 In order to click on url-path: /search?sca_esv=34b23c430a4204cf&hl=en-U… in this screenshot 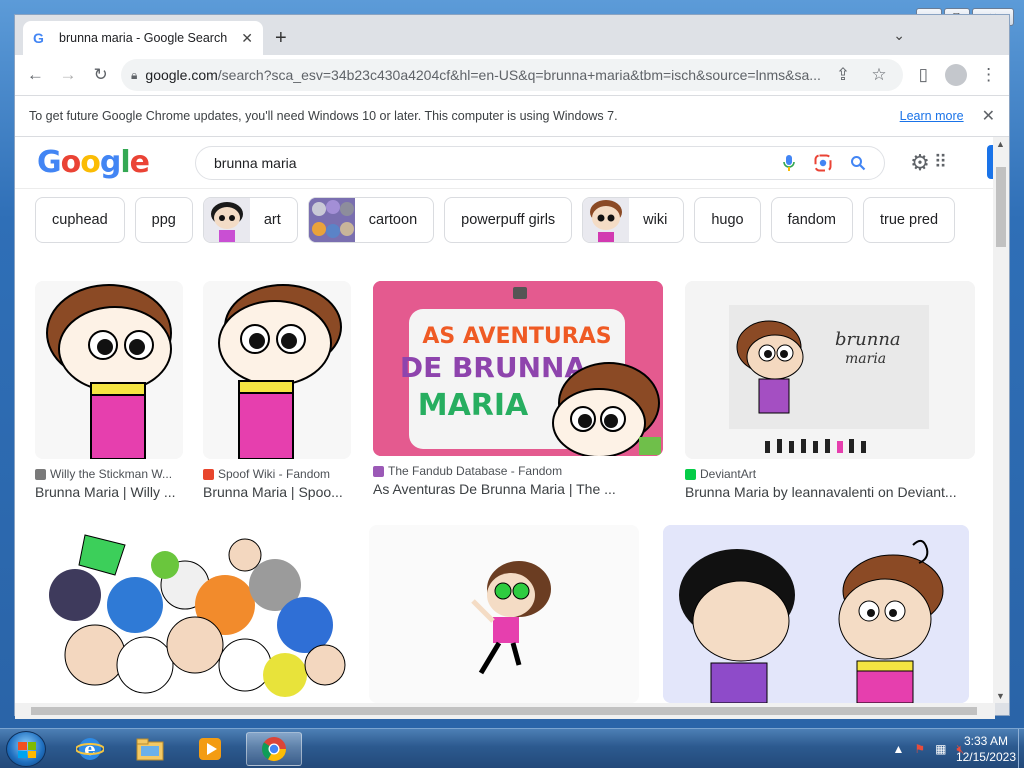, I will do `click(519, 75)`.